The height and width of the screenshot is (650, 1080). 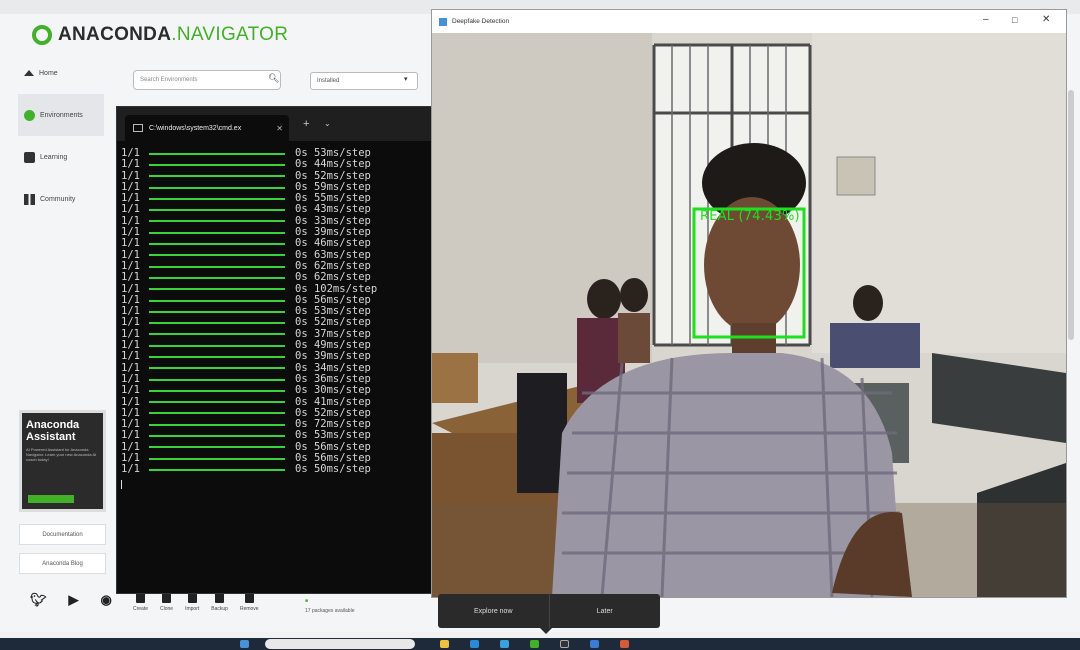 I want to click on terminal-line: 1/1 0s 59ms/step, so click(x=277, y=187).